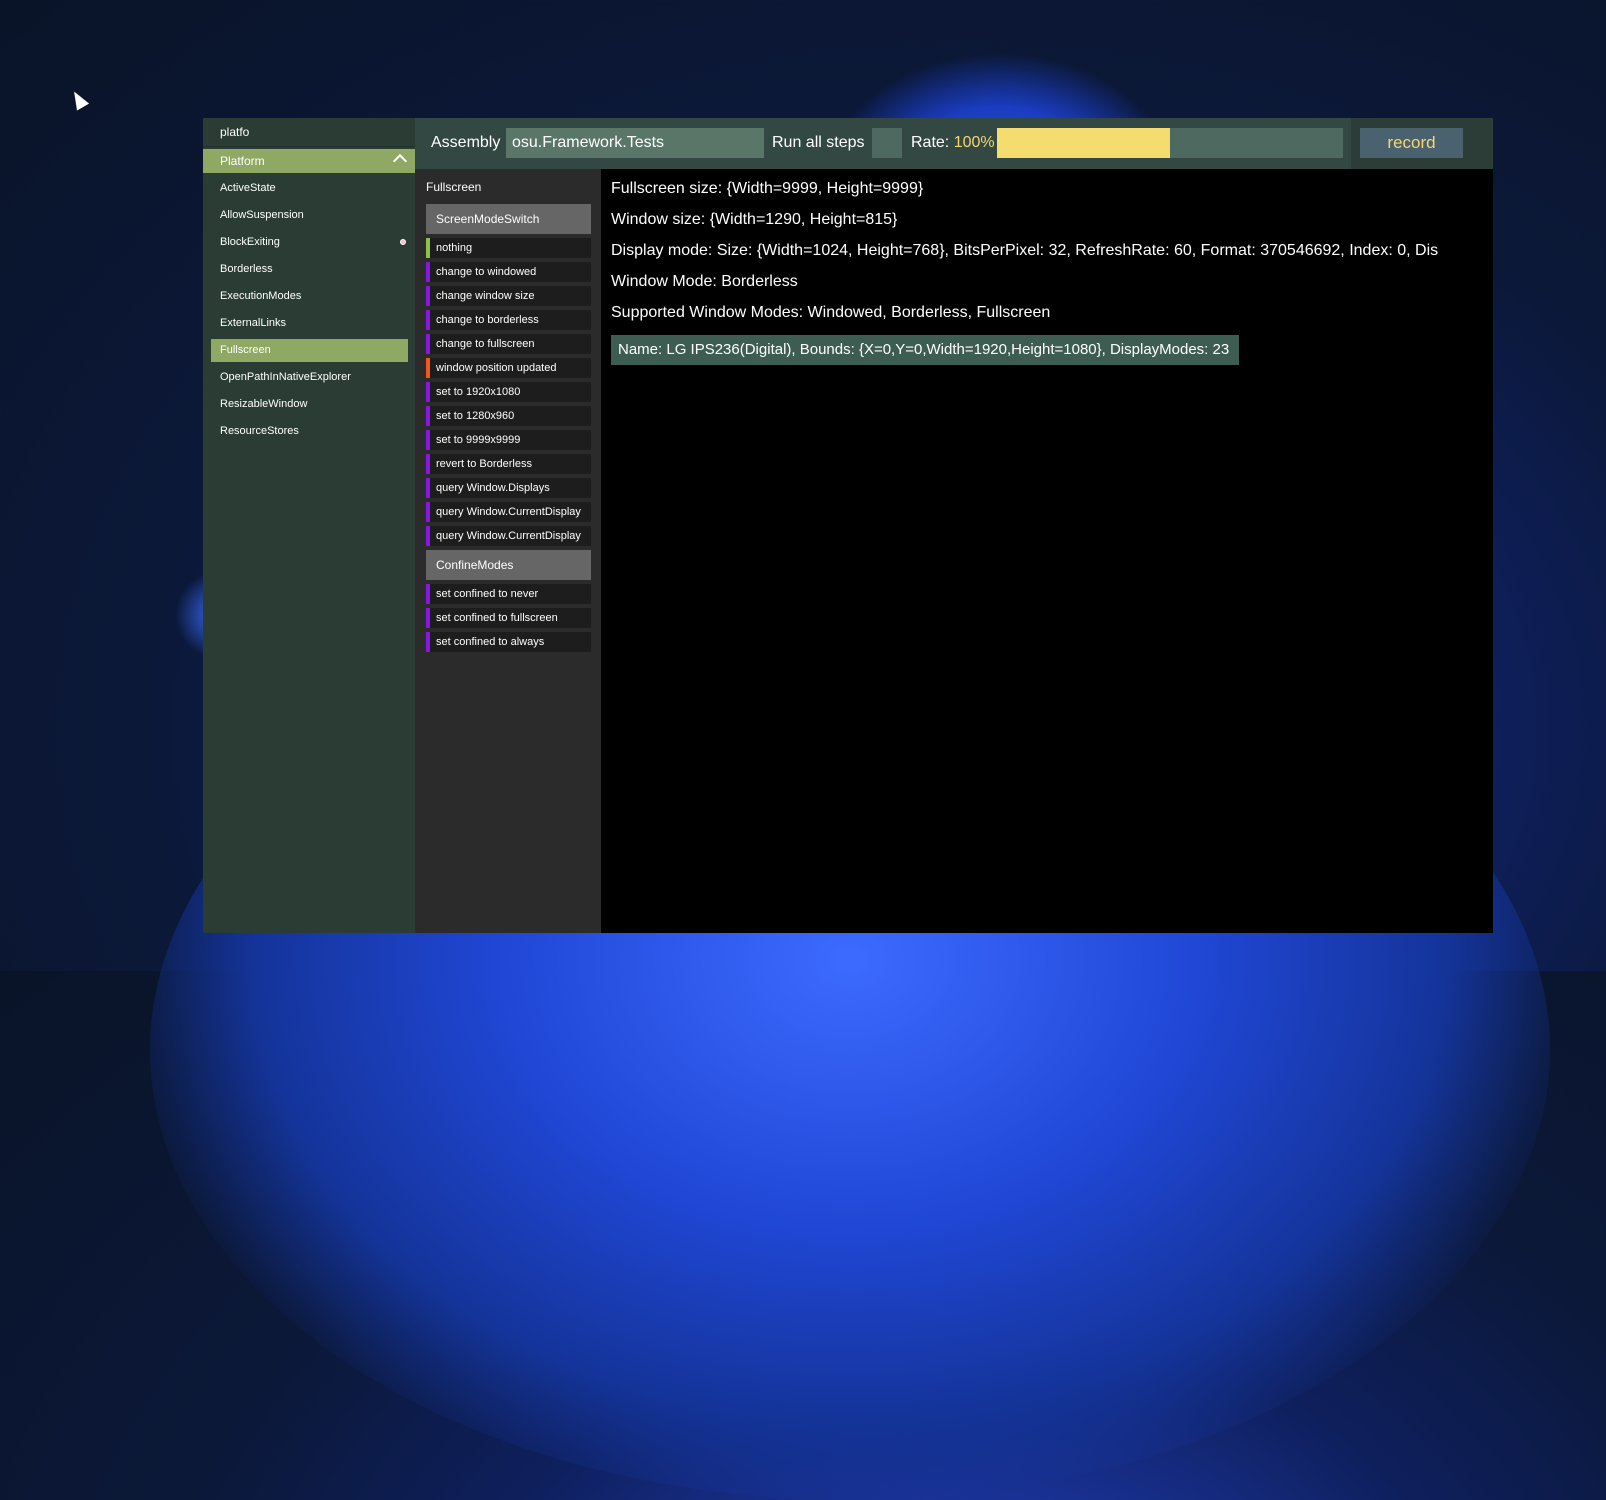  Describe the element at coordinates (754, 219) in the screenshot. I see `window-size-text: Window size: {Width=1290, Height=815}` at that location.